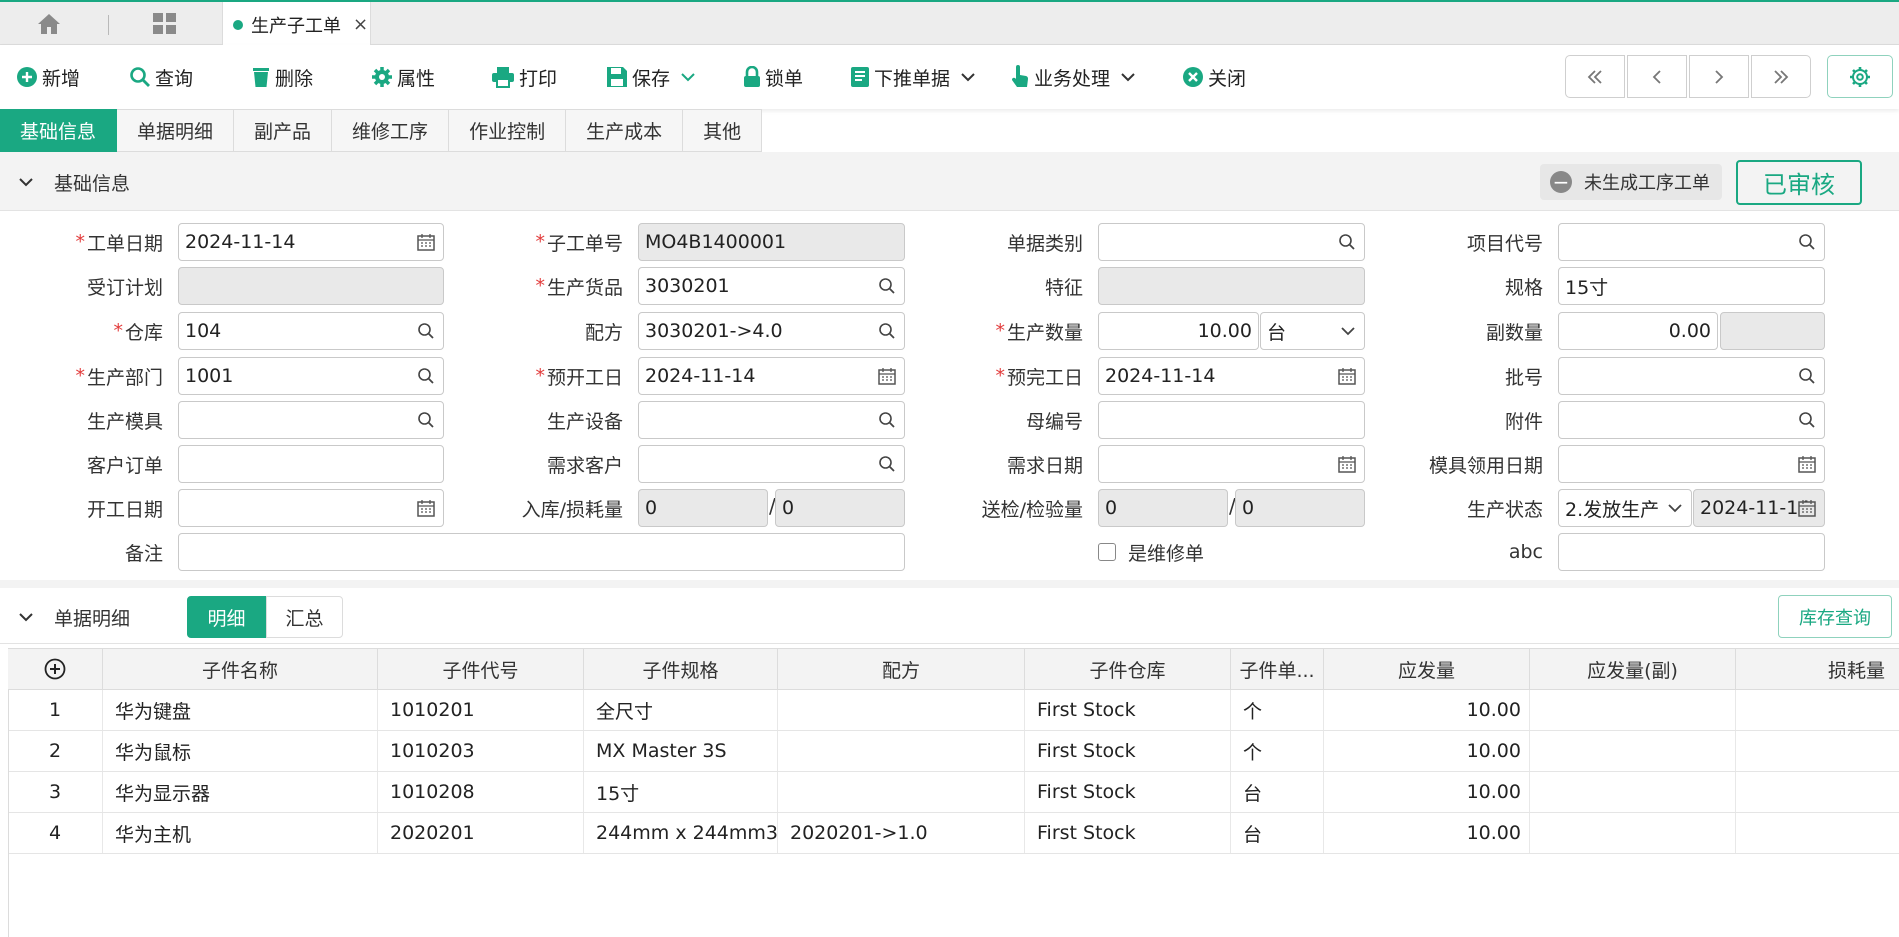 This screenshot has width=1899, height=937. Describe the element at coordinates (1107, 552) in the screenshot. I see `is-repair-checkbox` at that location.